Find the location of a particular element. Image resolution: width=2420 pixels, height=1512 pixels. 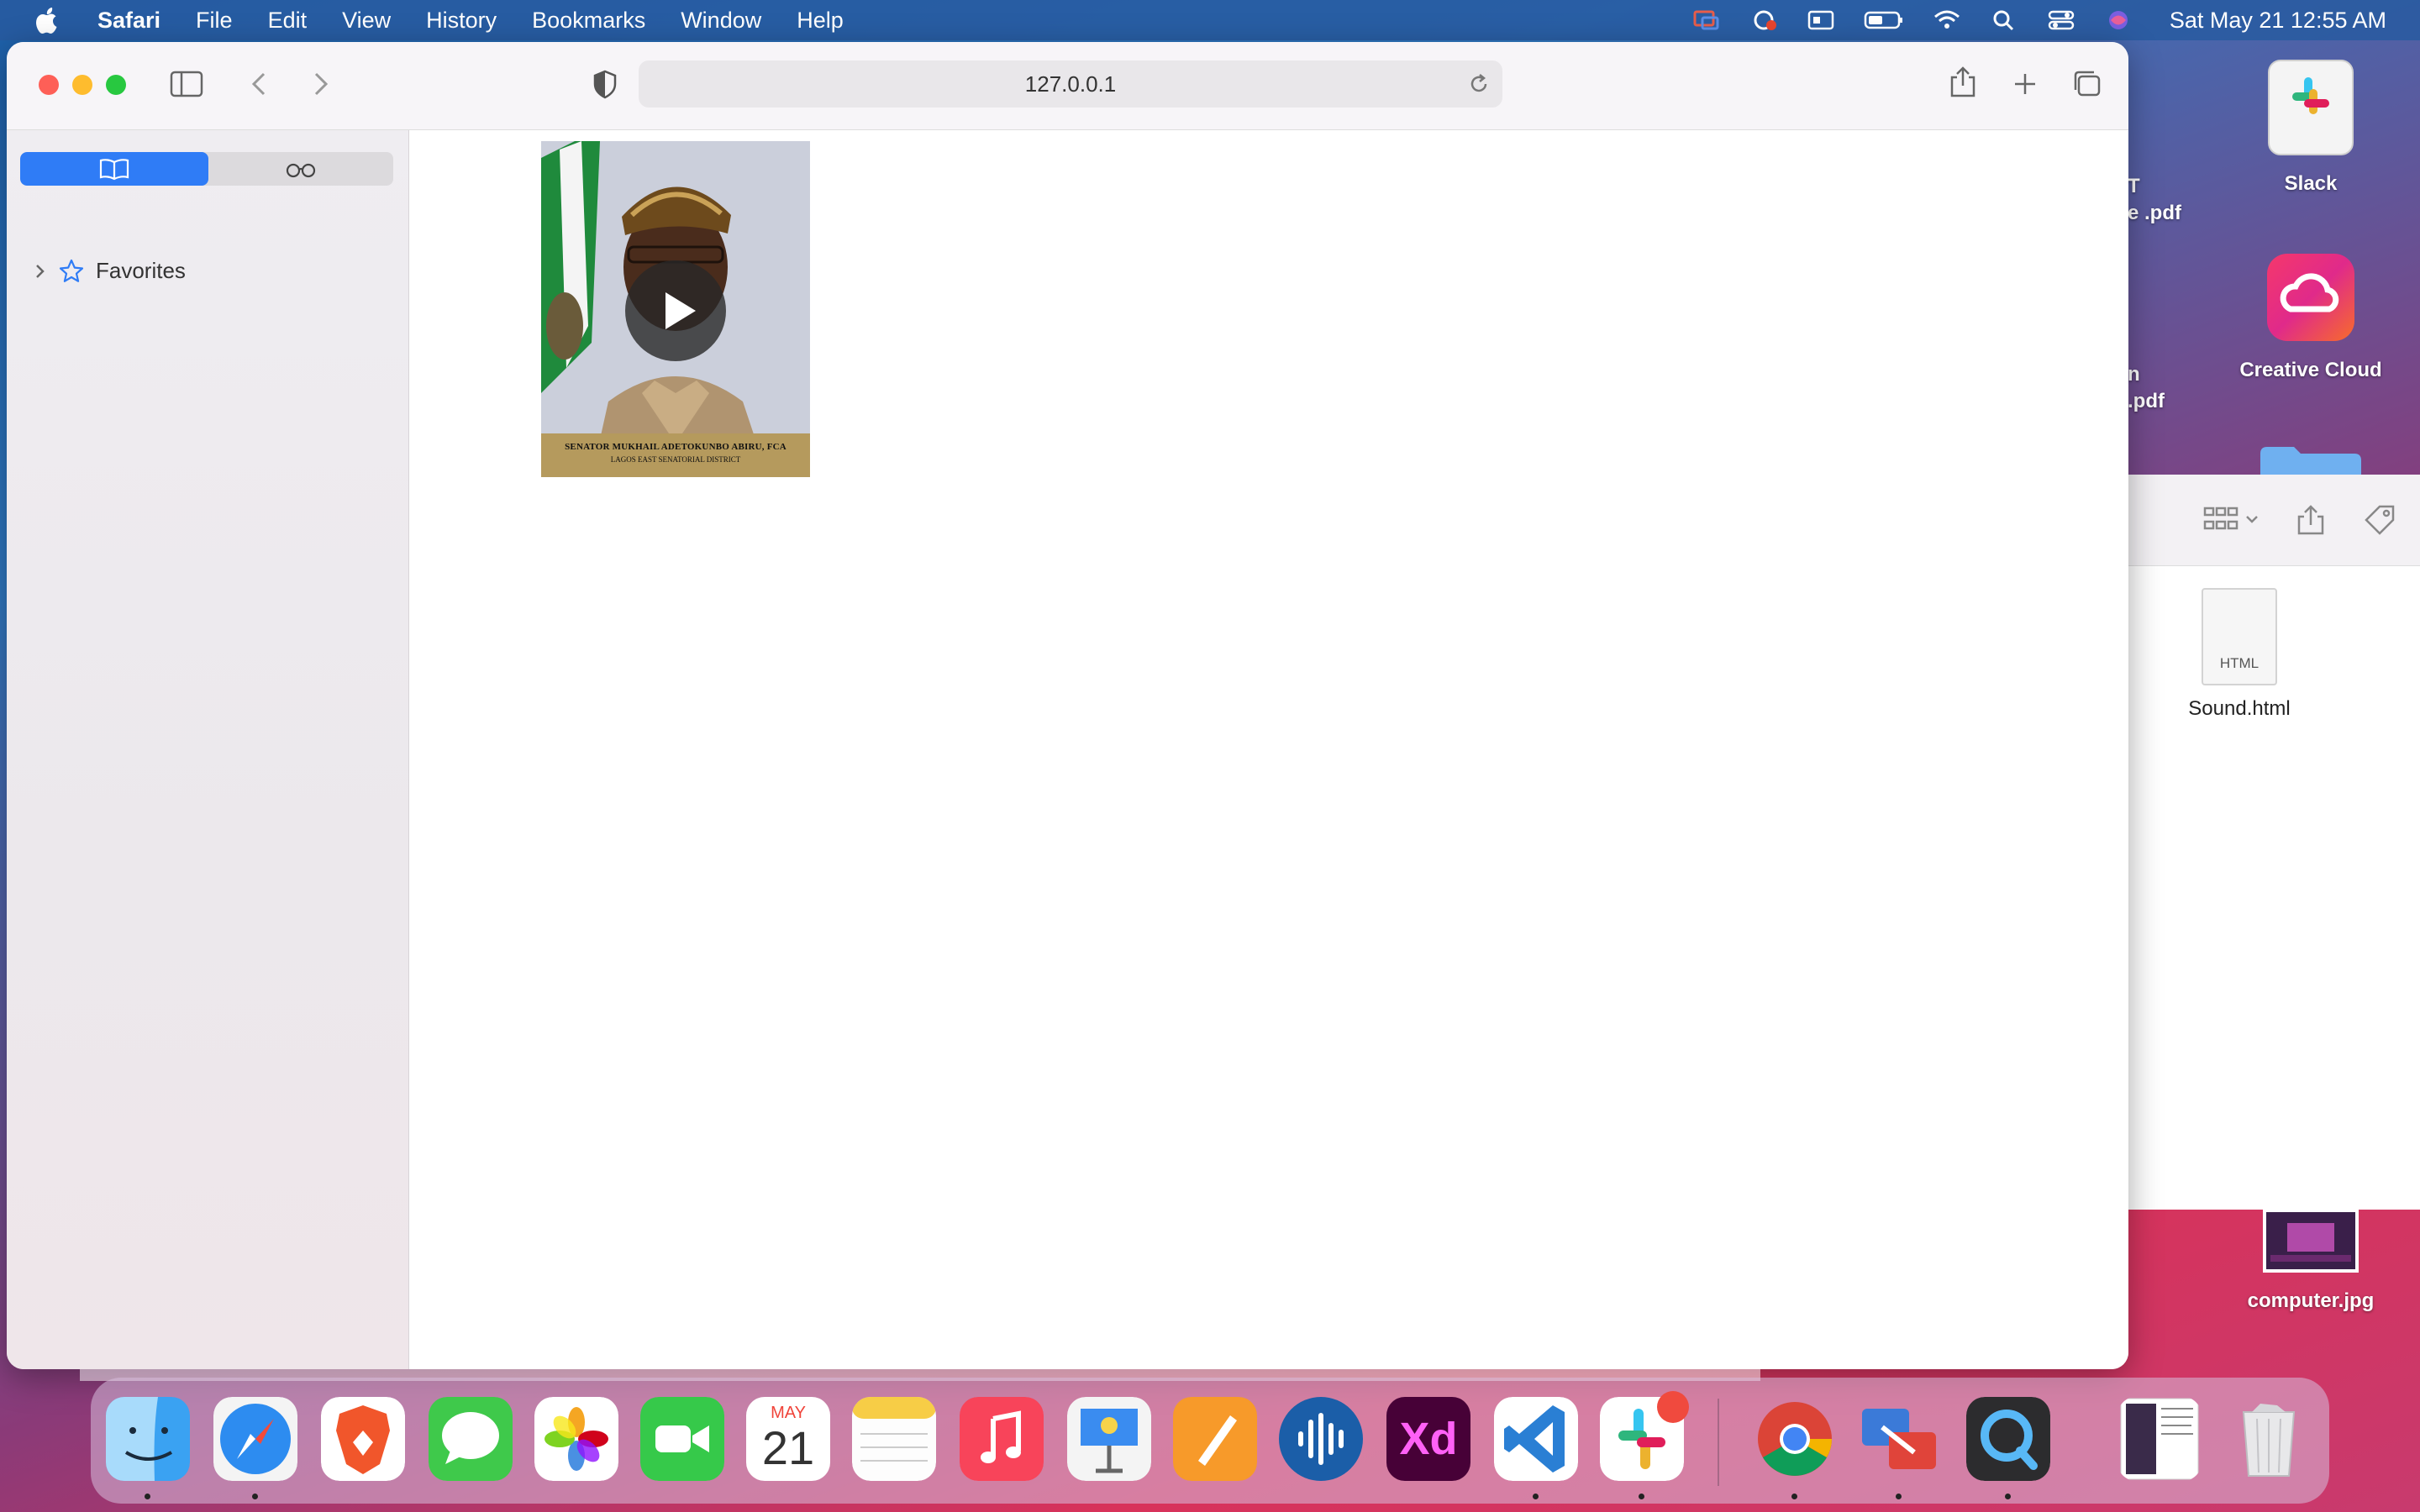

screens-dock-icon is located at coordinates (1899, 1439).